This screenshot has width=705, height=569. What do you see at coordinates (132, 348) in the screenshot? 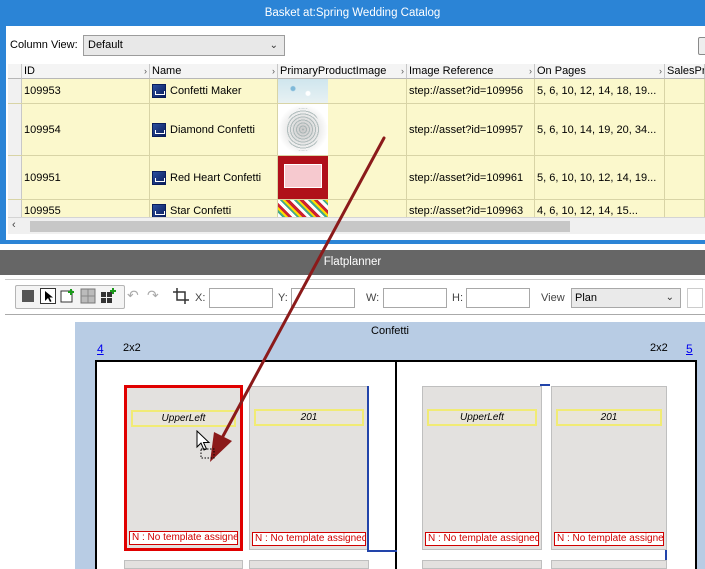
I see `left-grid-label: 2x2` at bounding box center [132, 348].